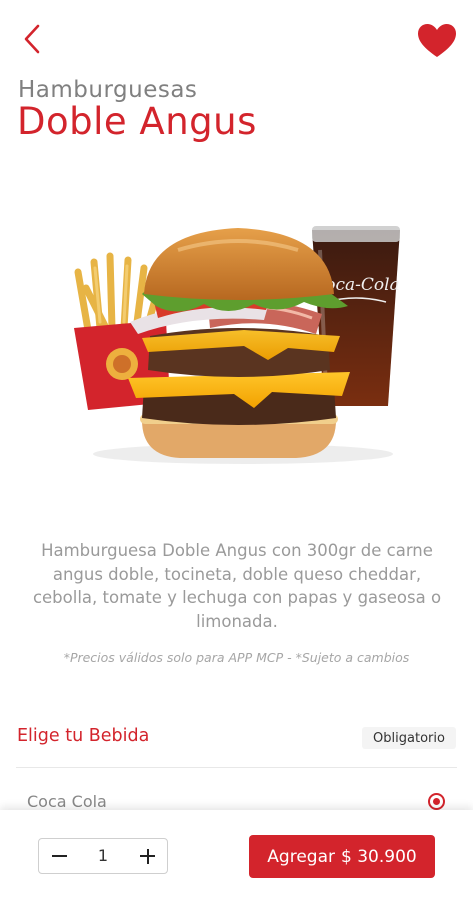 This screenshot has height=900, width=473. I want to click on heart-icon, so click(437, 40).